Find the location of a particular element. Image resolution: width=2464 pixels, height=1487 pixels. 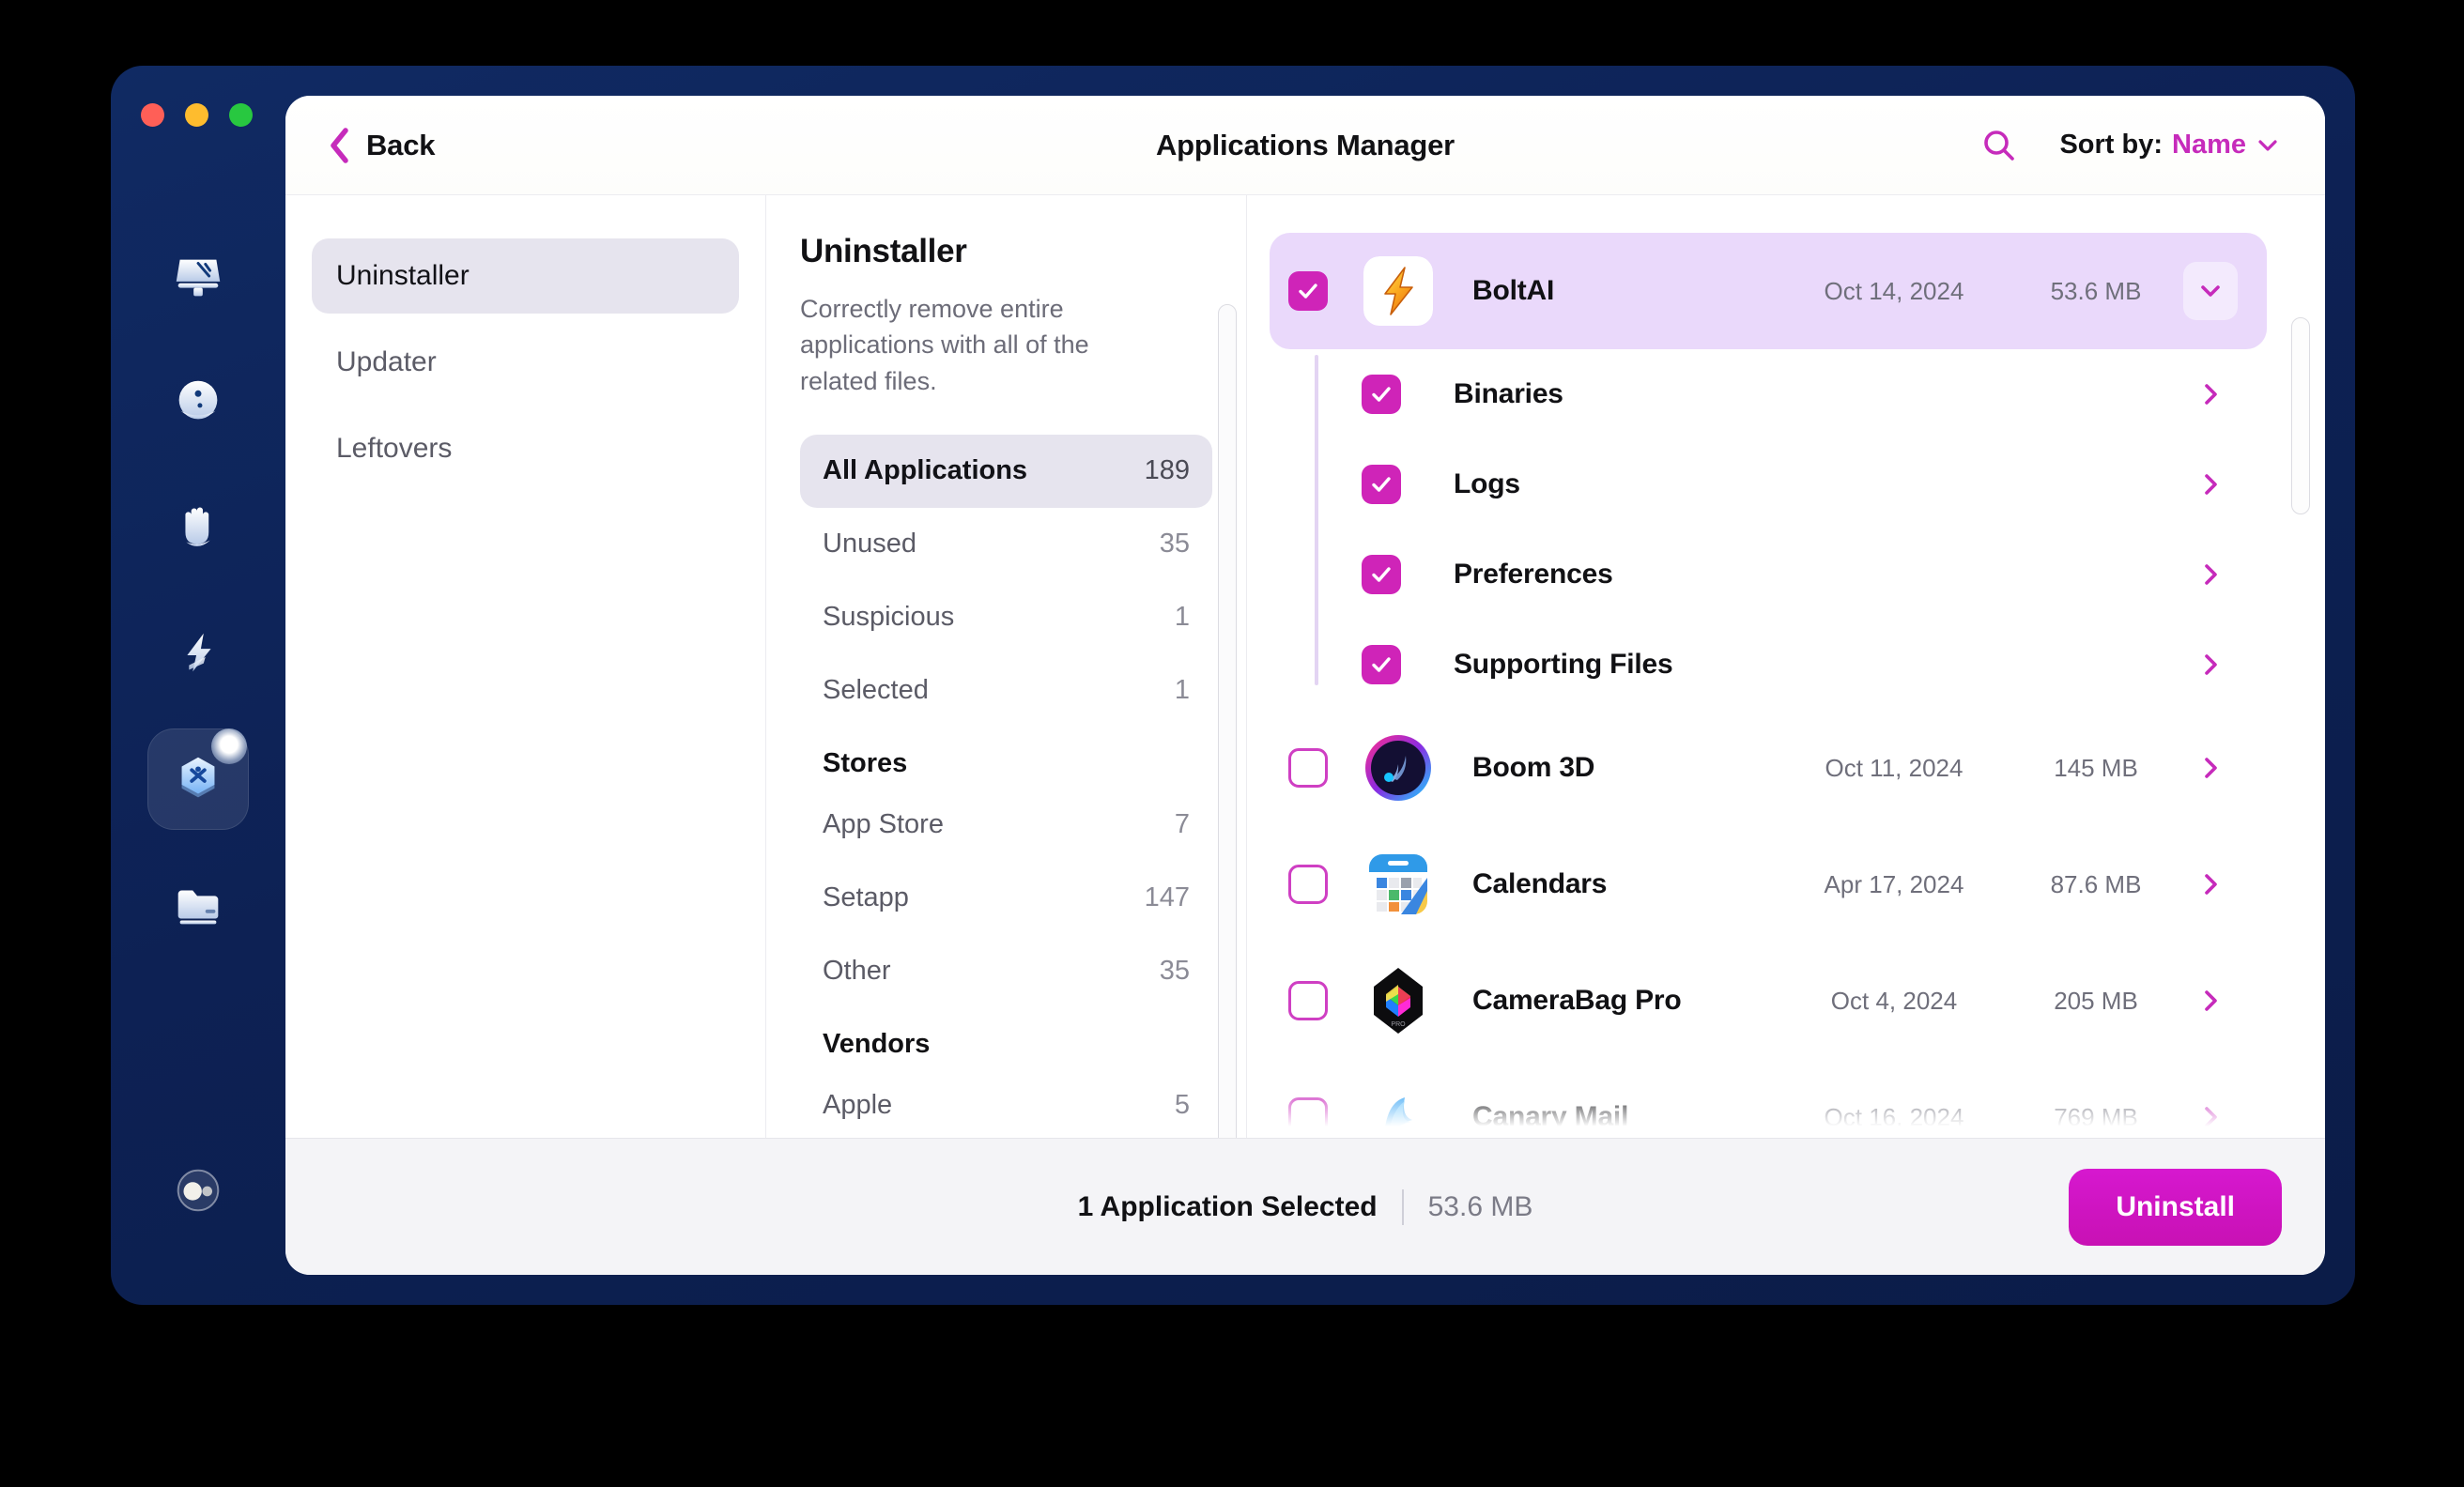

table-row: Canary Mail Oct 16, 2024 769 MB is located at coordinates (1768, 1099).